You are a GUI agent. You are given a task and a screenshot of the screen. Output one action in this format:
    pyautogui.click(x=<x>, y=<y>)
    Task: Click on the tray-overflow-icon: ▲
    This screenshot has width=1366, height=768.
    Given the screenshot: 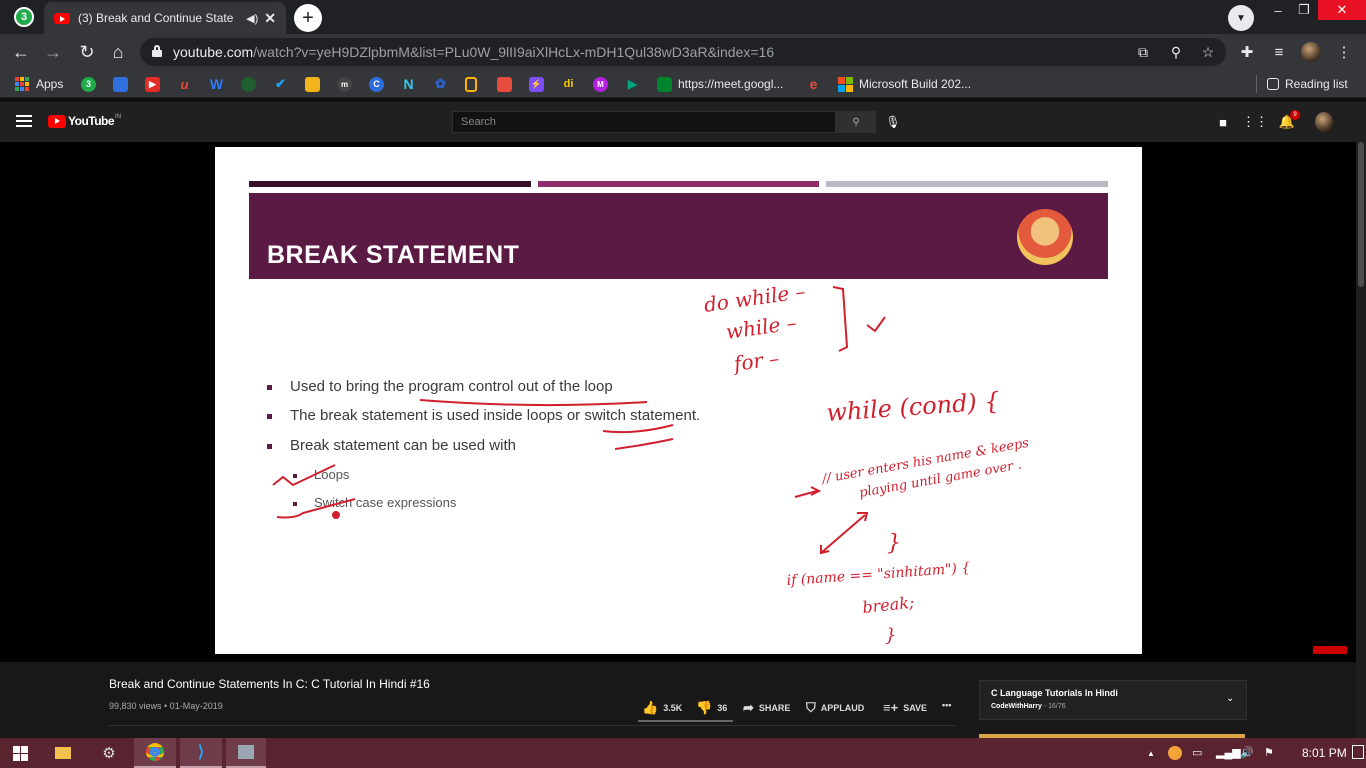 What is the action you would take?
    pyautogui.click(x=1151, y=753)
    